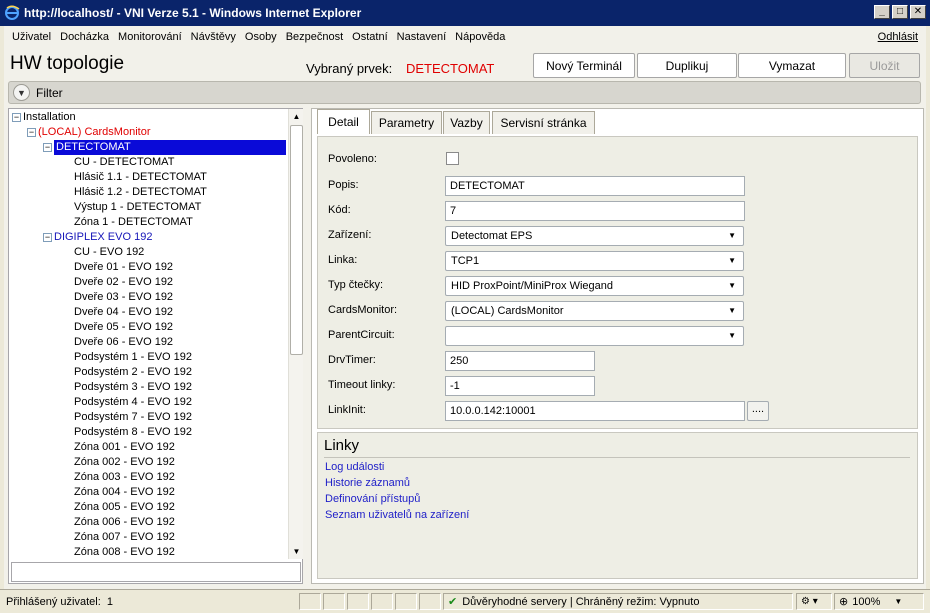 This screenshot has width=930, height=613. Describe the element at coordinates (124, 507) in the screenshot. I see `tree-item: Zóna 005 - EVO 192` at that location.